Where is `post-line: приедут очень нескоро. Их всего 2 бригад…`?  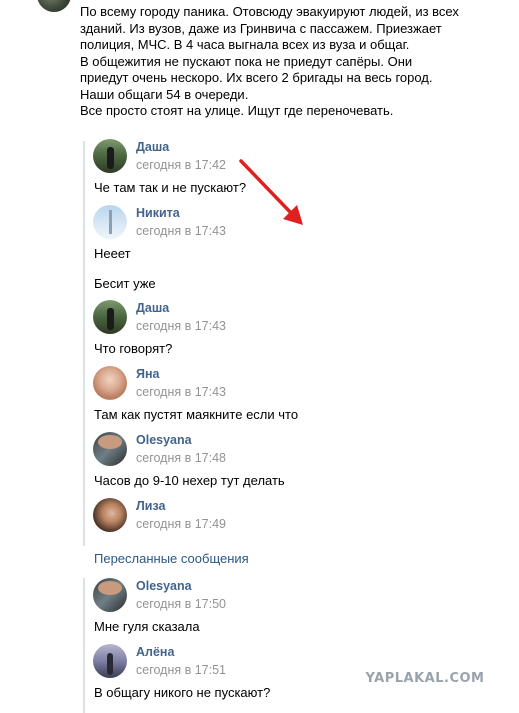 post-line: приедут очень нескоро. Их всего 2 бригад… is located at coordinates (256, 77).